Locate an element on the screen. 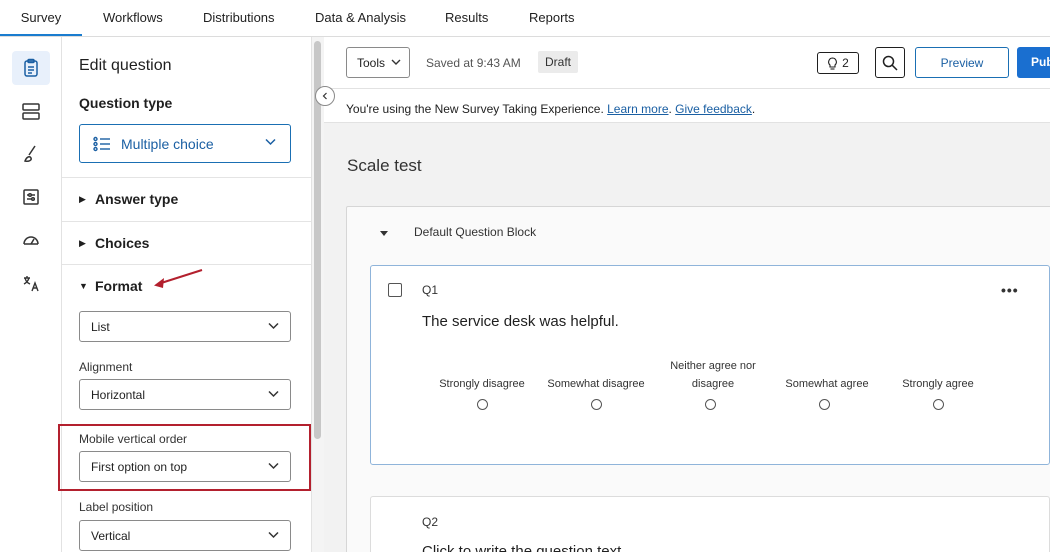 This screenshot has height=552, width=1050. mobile-order-select: First option on top is located at coordinates (185, 466).